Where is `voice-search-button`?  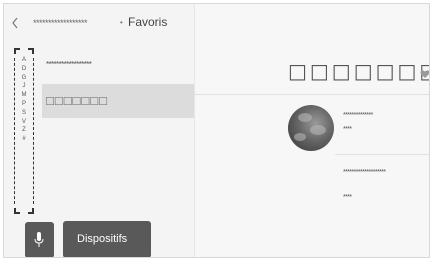
voice-search-button is located at coordinates (39, 239).